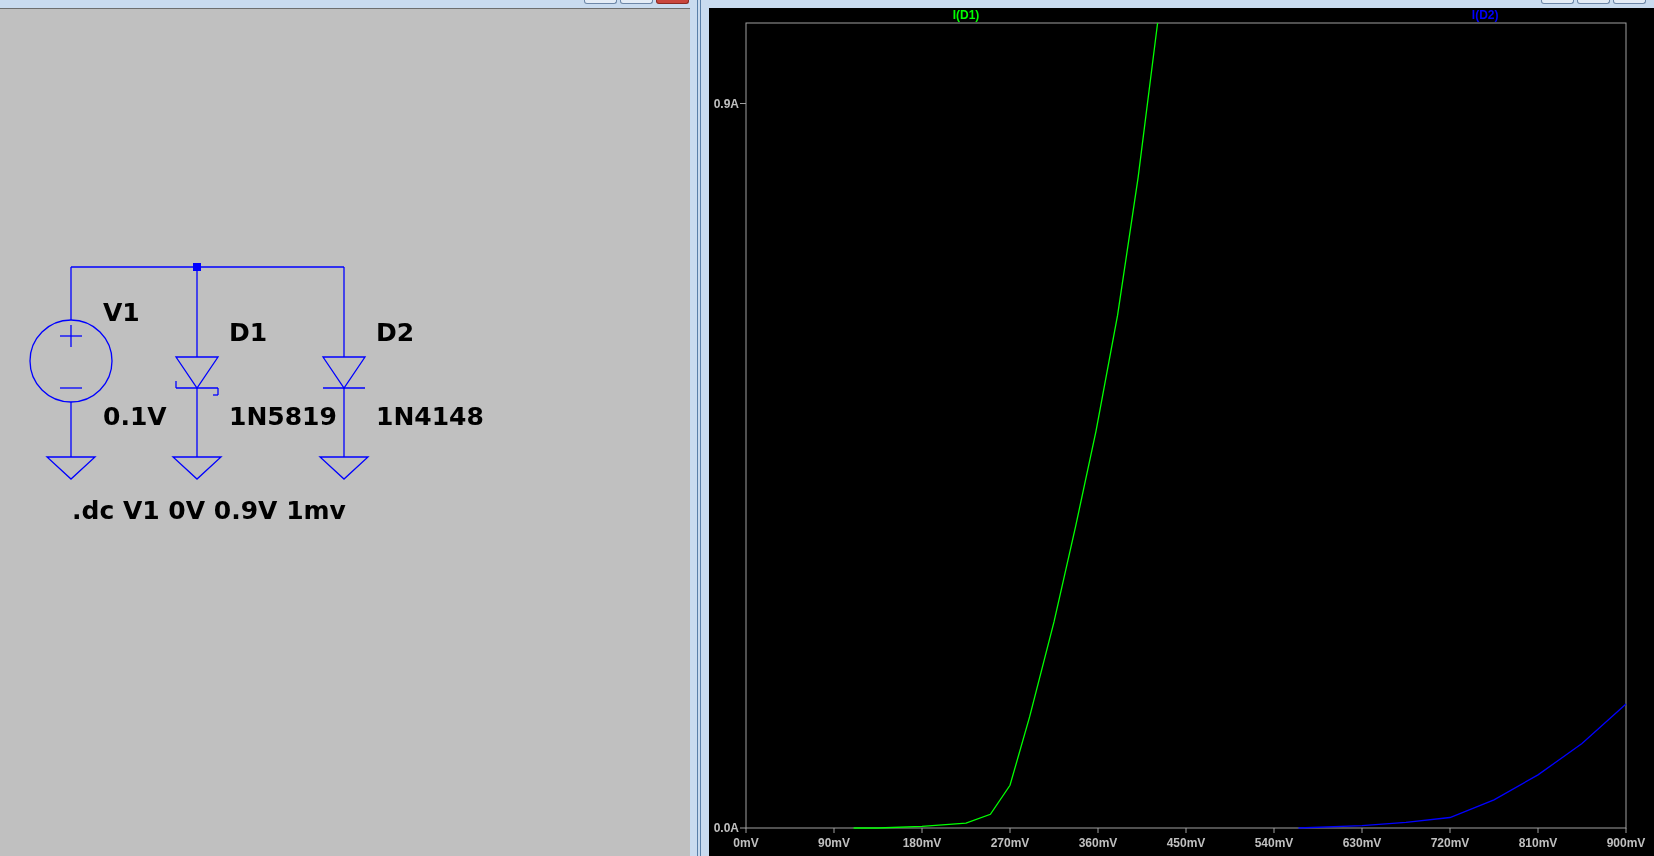 This screenshot has height=856, width=1654. Describe the element at coordinates (283, 416) in the screenshot. I see `component-value: 1N5819` at that location.